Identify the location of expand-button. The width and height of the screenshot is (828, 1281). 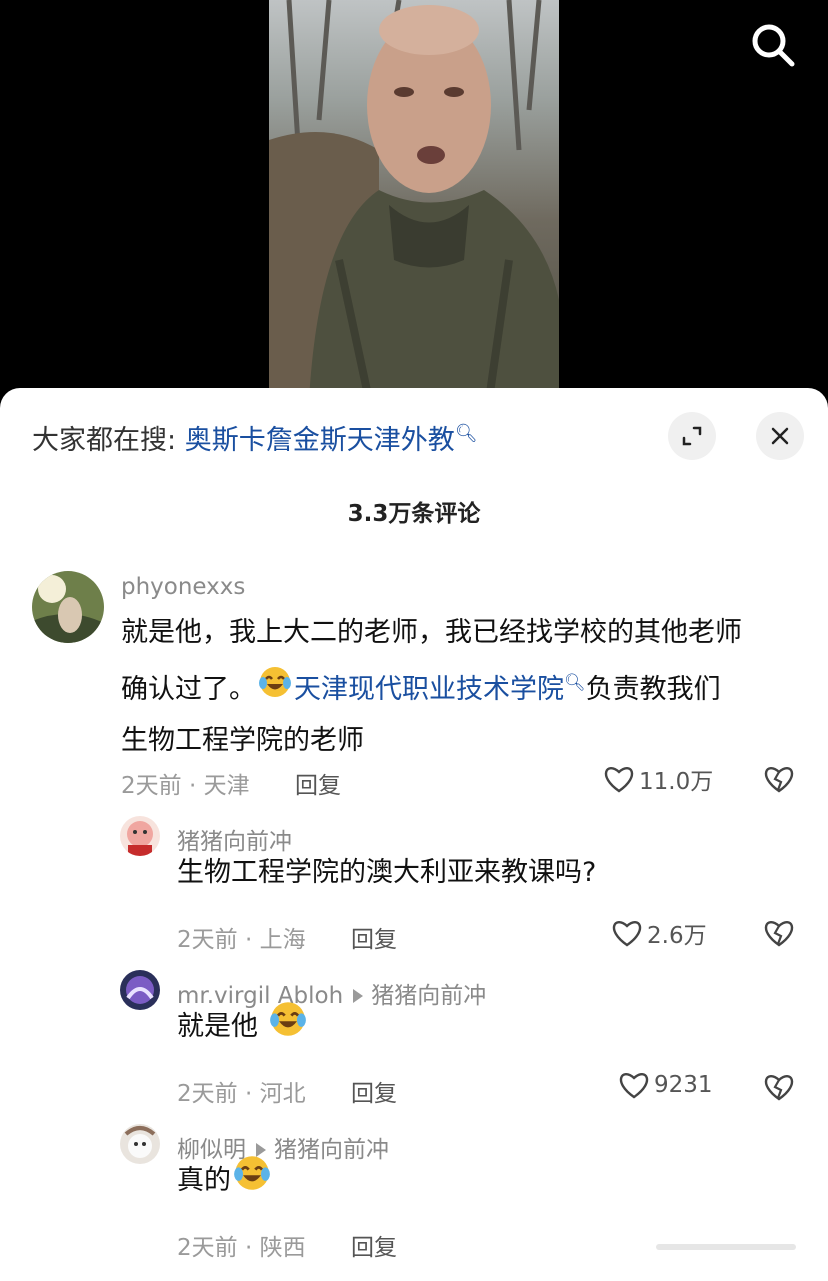
(692, 436).